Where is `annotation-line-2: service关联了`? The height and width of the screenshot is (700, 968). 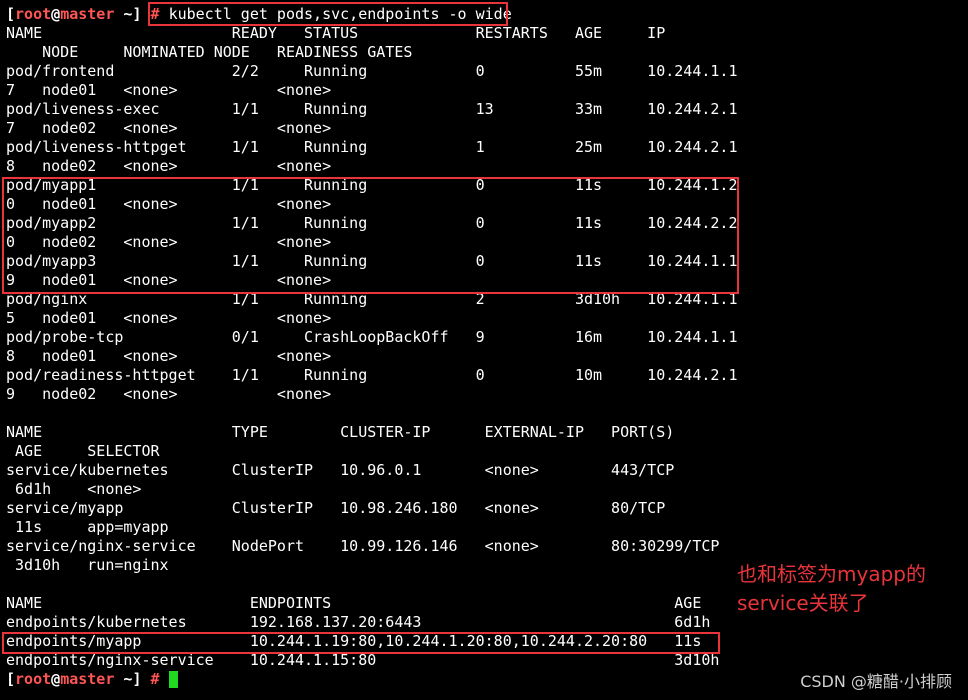 annotation-line-2: service关联了 is located at coordinates (803, 603).